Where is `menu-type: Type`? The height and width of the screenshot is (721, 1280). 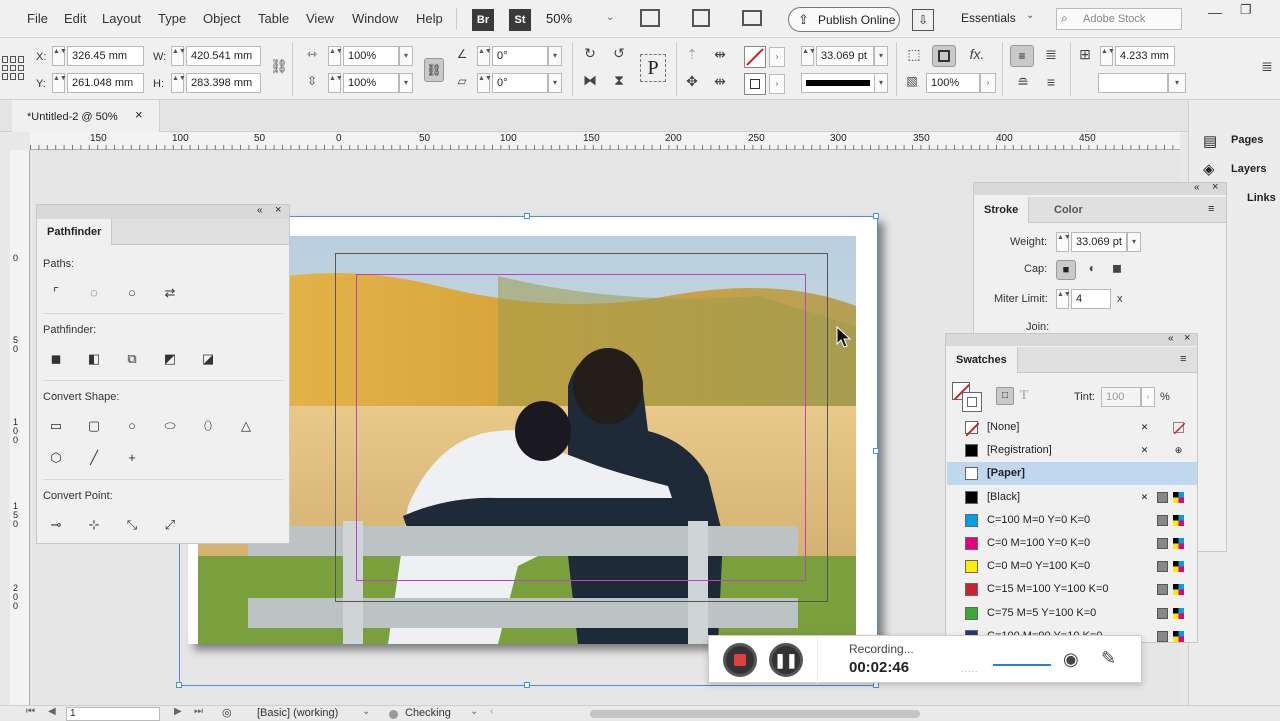
menu-type: Type is located at coordinates (172, 18).